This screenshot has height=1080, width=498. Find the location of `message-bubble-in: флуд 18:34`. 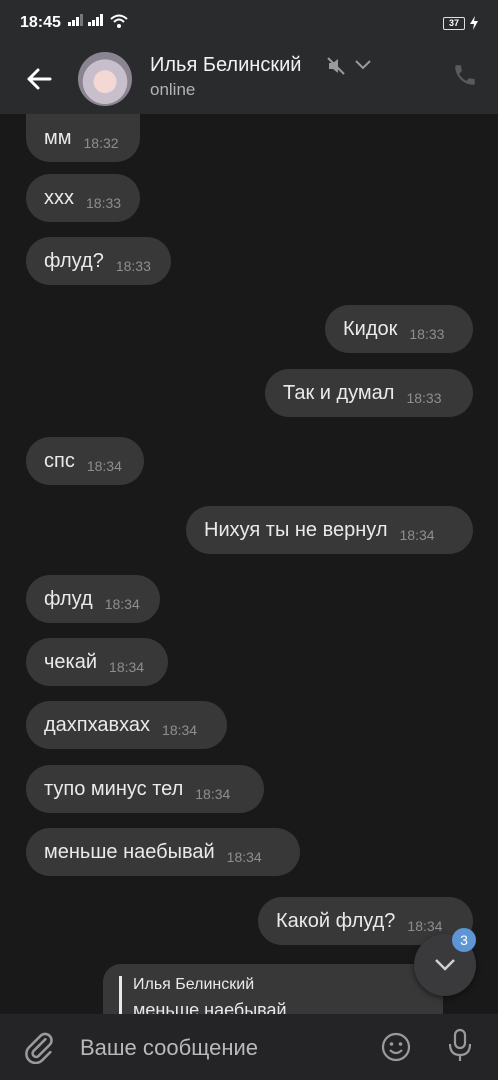

message-bubble-in: флуд 18:34 is located at coordinates (93, 599).